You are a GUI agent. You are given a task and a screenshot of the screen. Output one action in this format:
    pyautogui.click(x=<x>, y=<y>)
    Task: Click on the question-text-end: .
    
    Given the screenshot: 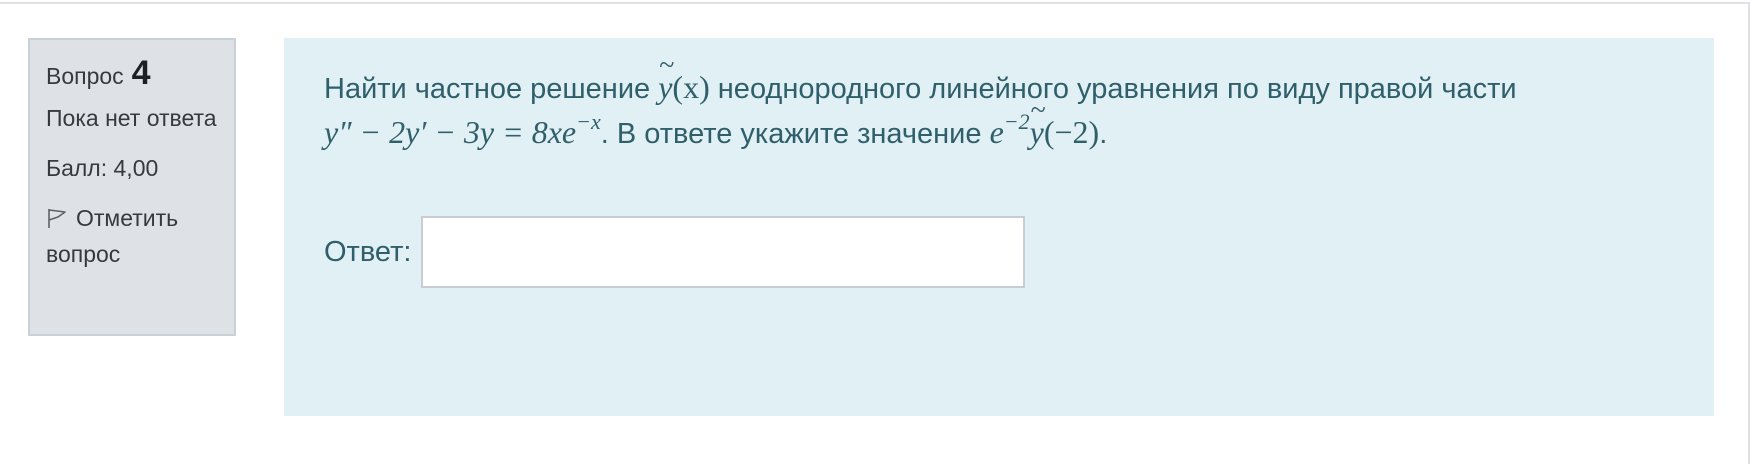 What is the action you would take?
    pyautogui.click(x=1103, y=134)
    